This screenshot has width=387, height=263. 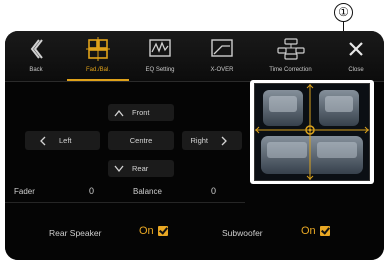 What do you see at coordinates (98, 49) in the screenshot?
I see `fader-balance-icon` at bounding box center [98, 49].